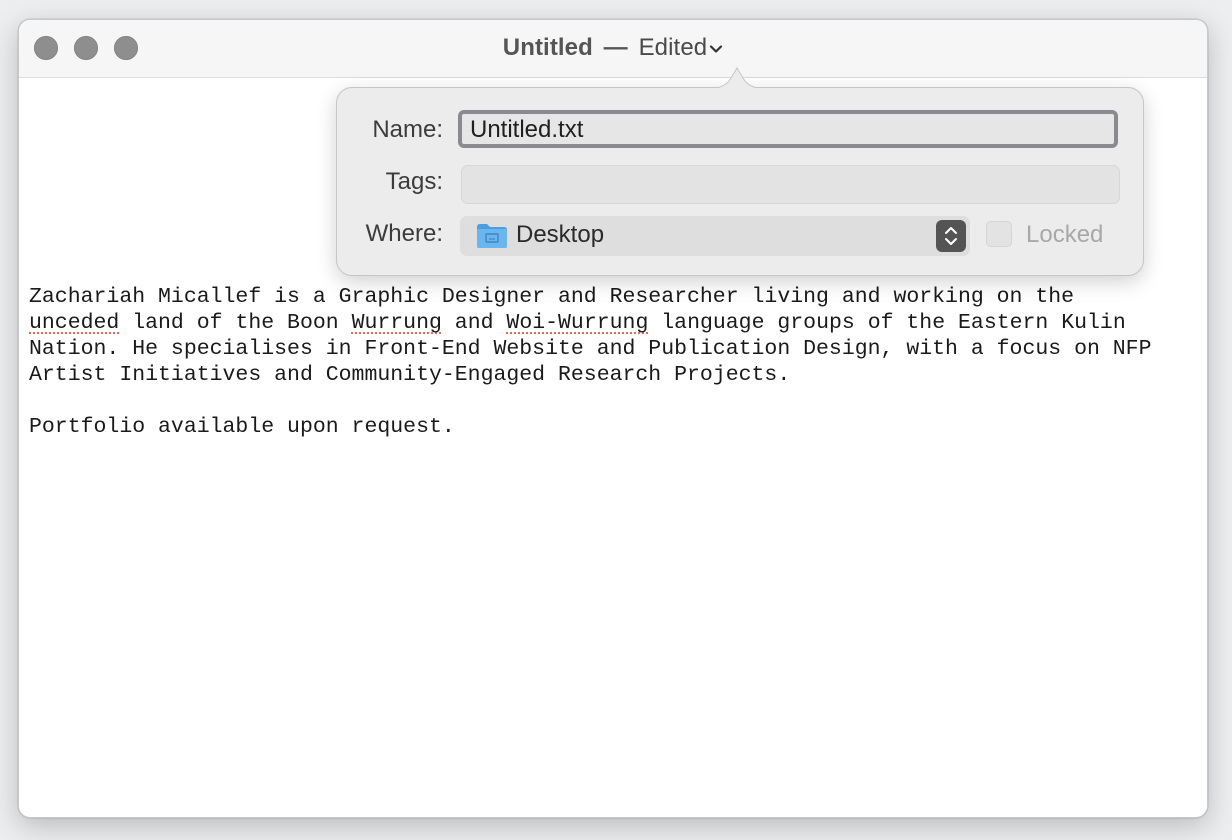 Image resolution: width=1232 pixels, height=840 pixels. What do you see at coordinates (1065, 234) in the screenshot?
I see `locked-label: Locked` at bounding box center [1065, 234].